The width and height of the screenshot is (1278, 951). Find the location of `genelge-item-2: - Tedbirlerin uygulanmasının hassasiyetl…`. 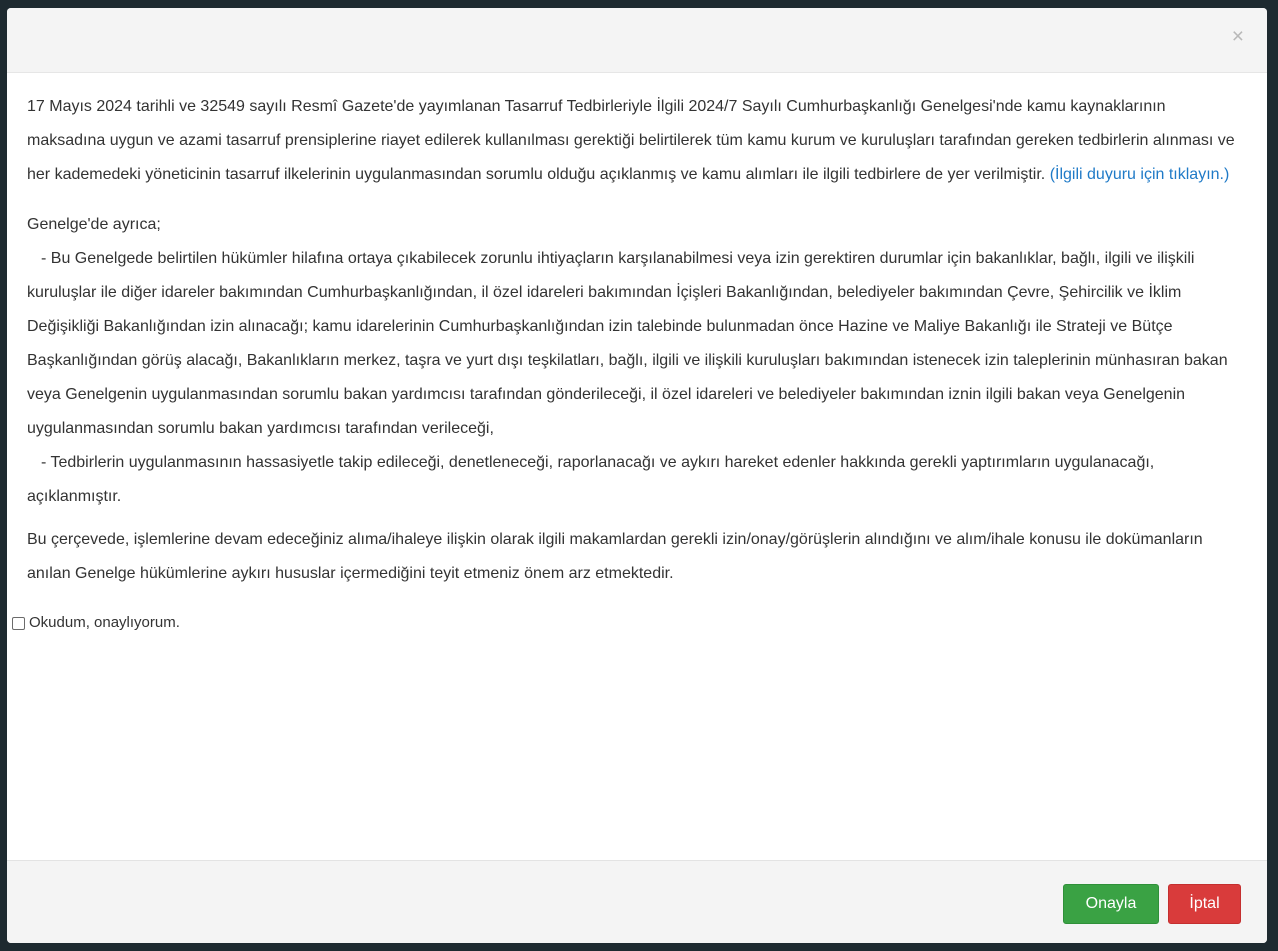

genelge-item-2: - Tedbirlerin uygulanmasının hassasiyetl… is located at coordinates (637, 480).